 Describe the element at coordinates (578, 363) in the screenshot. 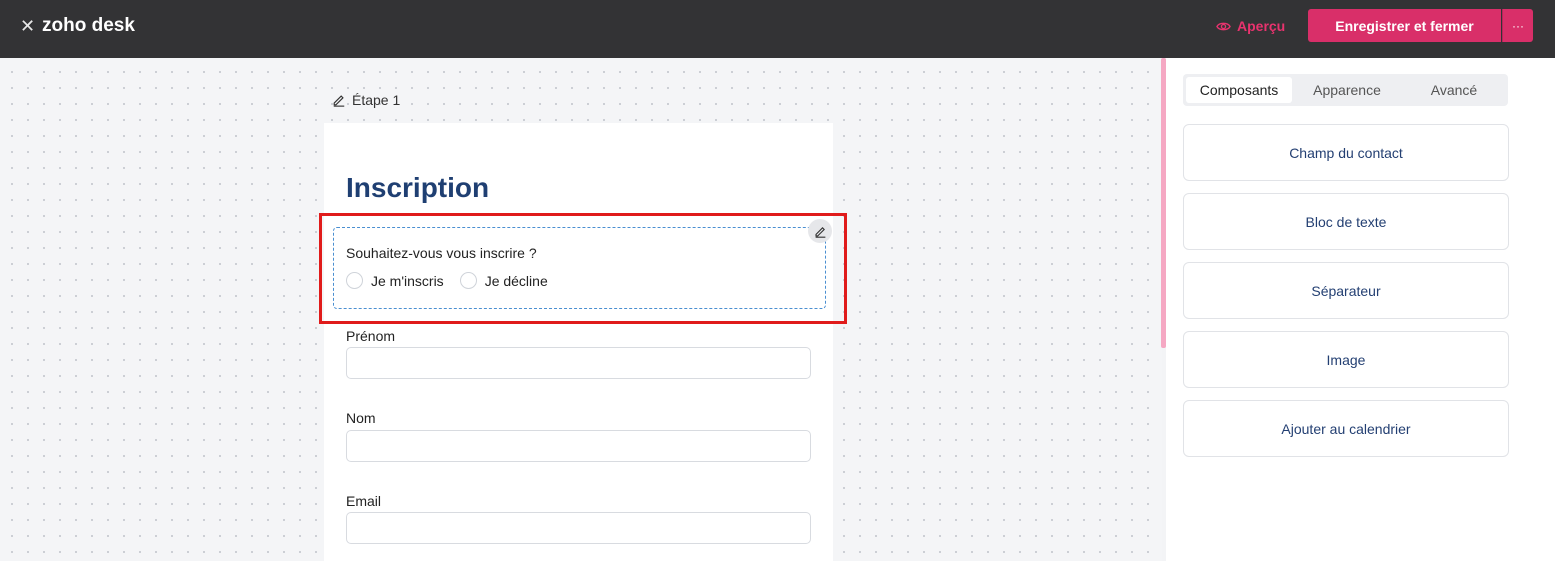

I see `first-name-input` at that location.